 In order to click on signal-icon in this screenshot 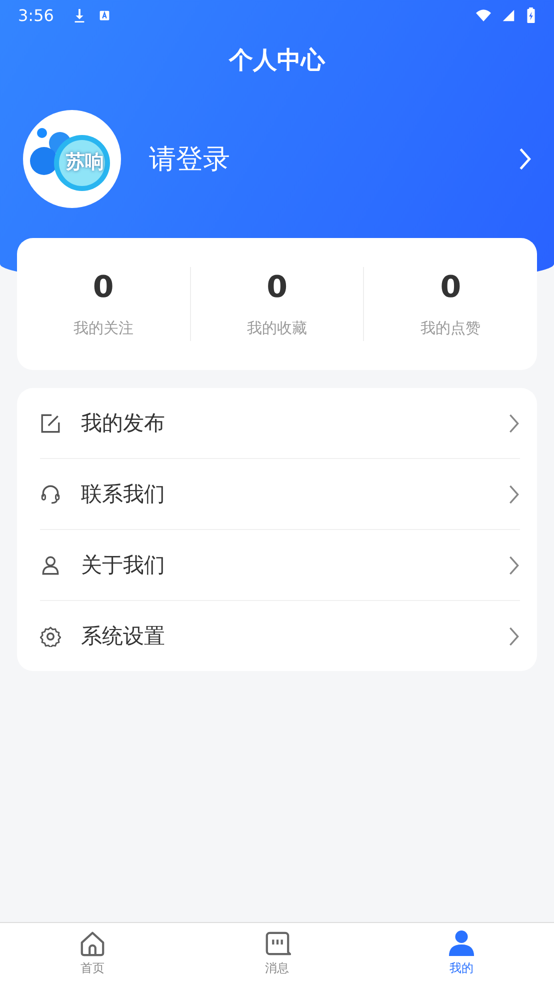, I will do `click(508, 15)`.